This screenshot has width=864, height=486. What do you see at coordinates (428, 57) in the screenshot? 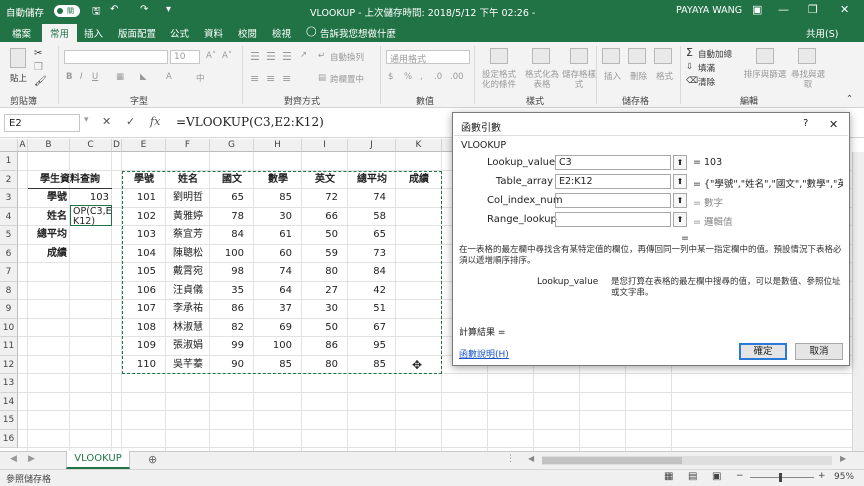
I see `number-format-box: 通用格式` at bounding box center [428, 57].